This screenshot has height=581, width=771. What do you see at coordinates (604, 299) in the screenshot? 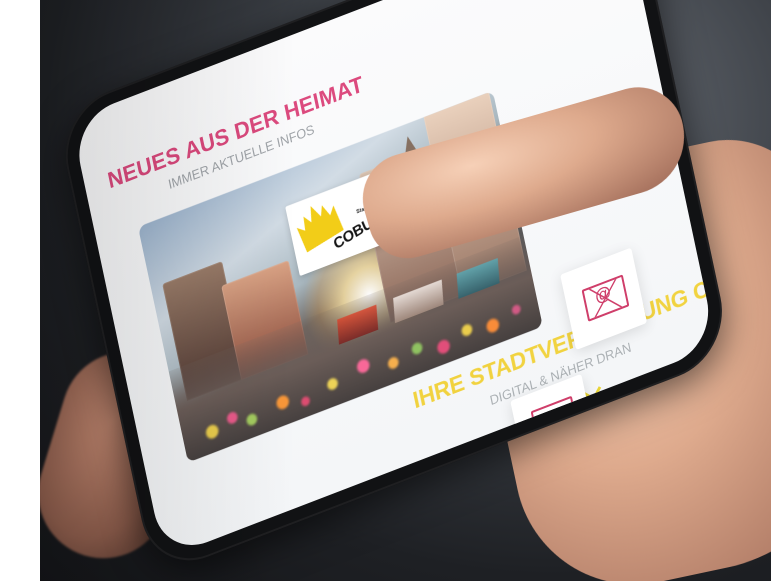
I see `mail-at-icon` at bounding box center [604, 299].